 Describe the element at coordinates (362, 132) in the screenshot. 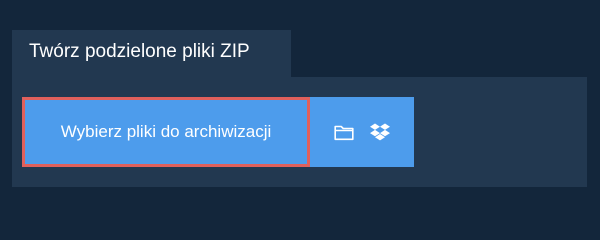

I see `source-buttons` at that location.